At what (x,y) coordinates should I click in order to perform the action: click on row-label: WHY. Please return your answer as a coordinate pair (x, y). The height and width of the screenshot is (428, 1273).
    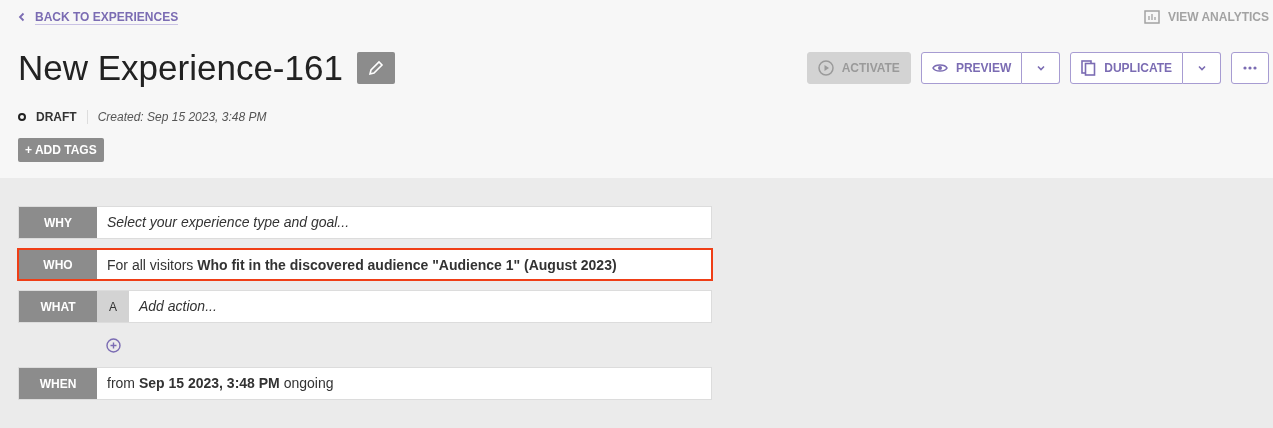
    Looking at the image, I should click on (58, 222).